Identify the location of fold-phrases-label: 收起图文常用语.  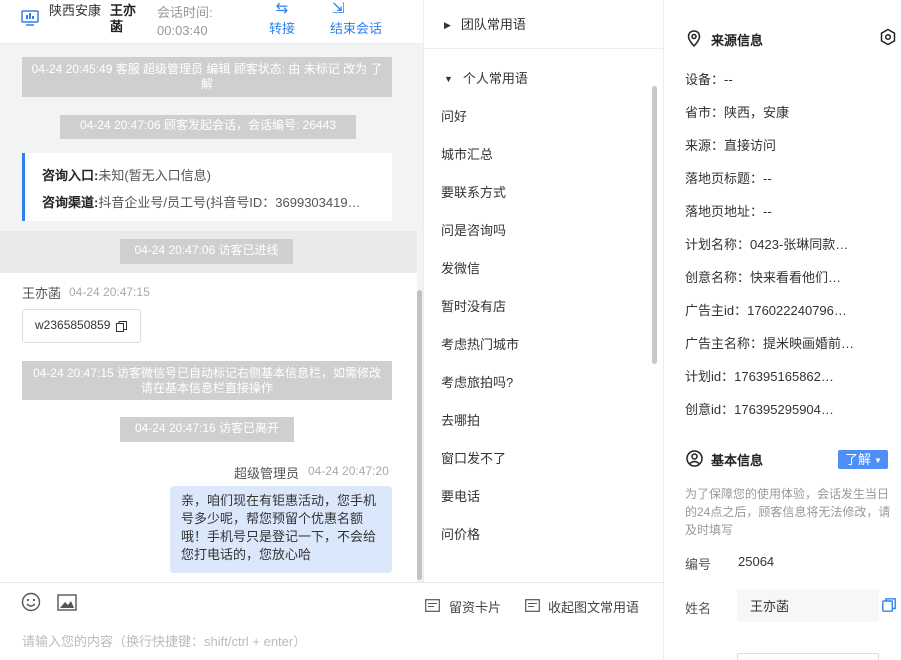
(594, 607).